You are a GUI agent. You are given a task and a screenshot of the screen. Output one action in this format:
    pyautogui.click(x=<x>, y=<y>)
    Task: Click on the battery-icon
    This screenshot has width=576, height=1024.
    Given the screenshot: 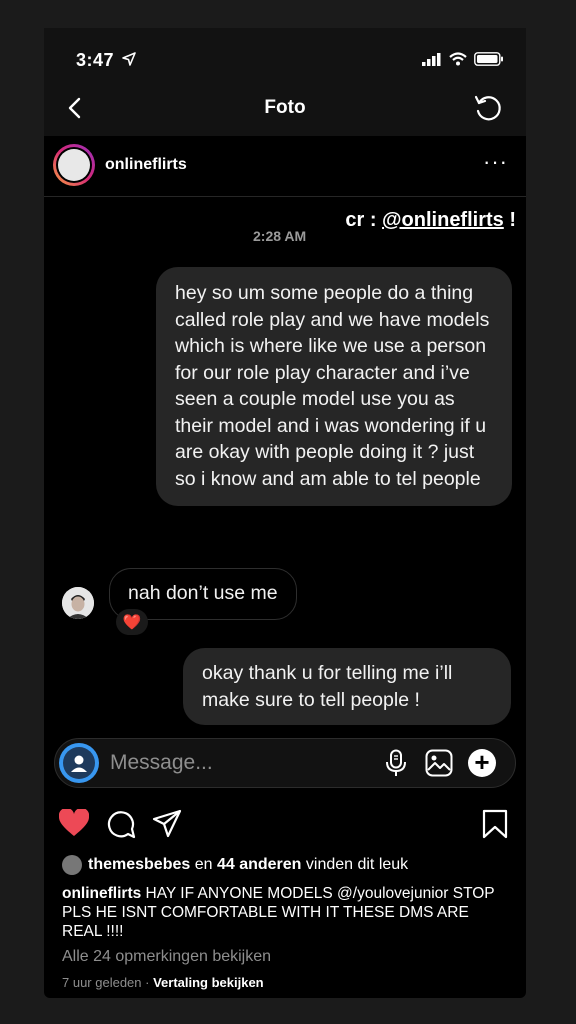 What is the action you would take?
    pyautogui.click(x=488, y=59)
    